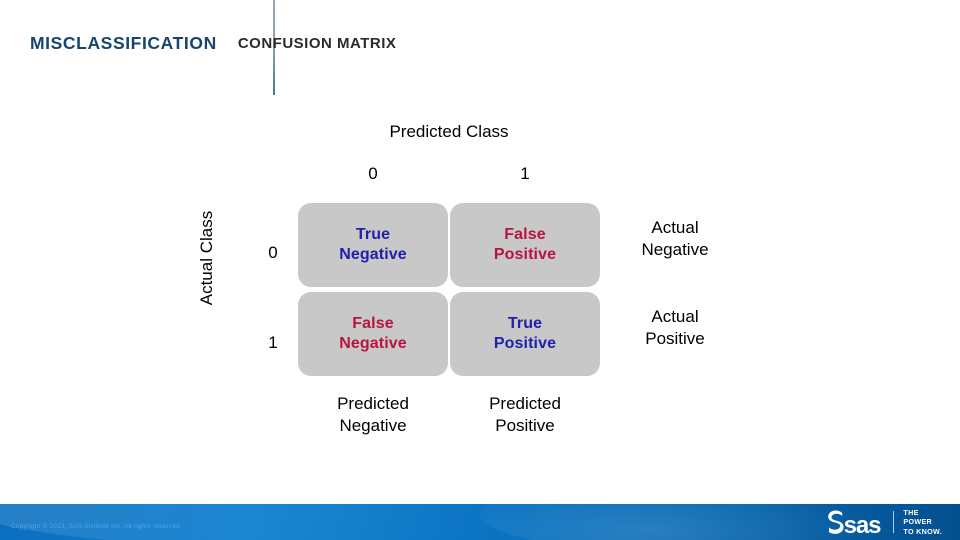  What do you see at coordinates (373, 173) in the screenshot?
I see `column-header-0: 0` at bounding box center [373, 173].